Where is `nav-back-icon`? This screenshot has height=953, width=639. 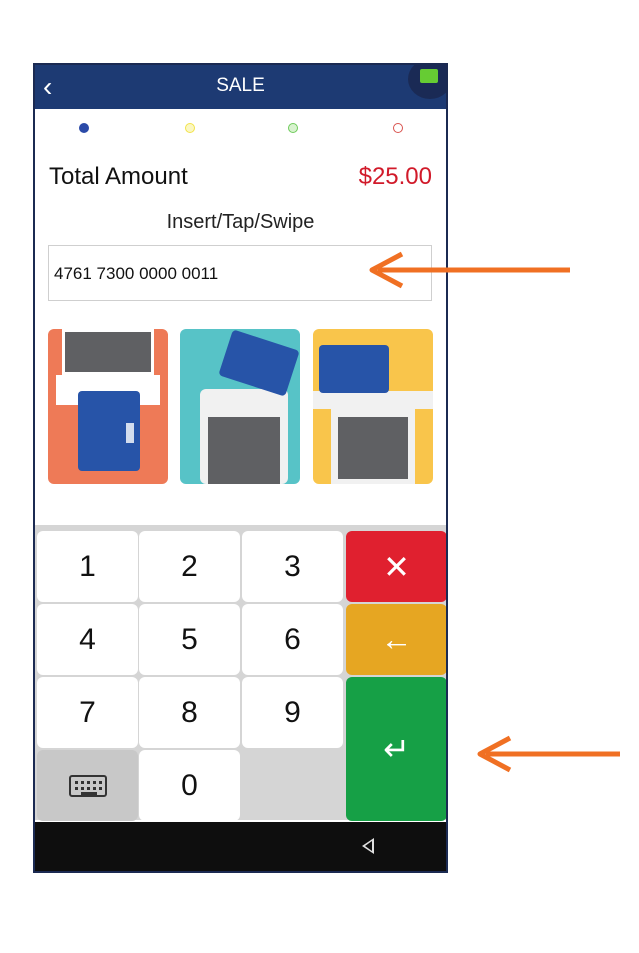
nav-back-icon is located at coordinates (368, 846).